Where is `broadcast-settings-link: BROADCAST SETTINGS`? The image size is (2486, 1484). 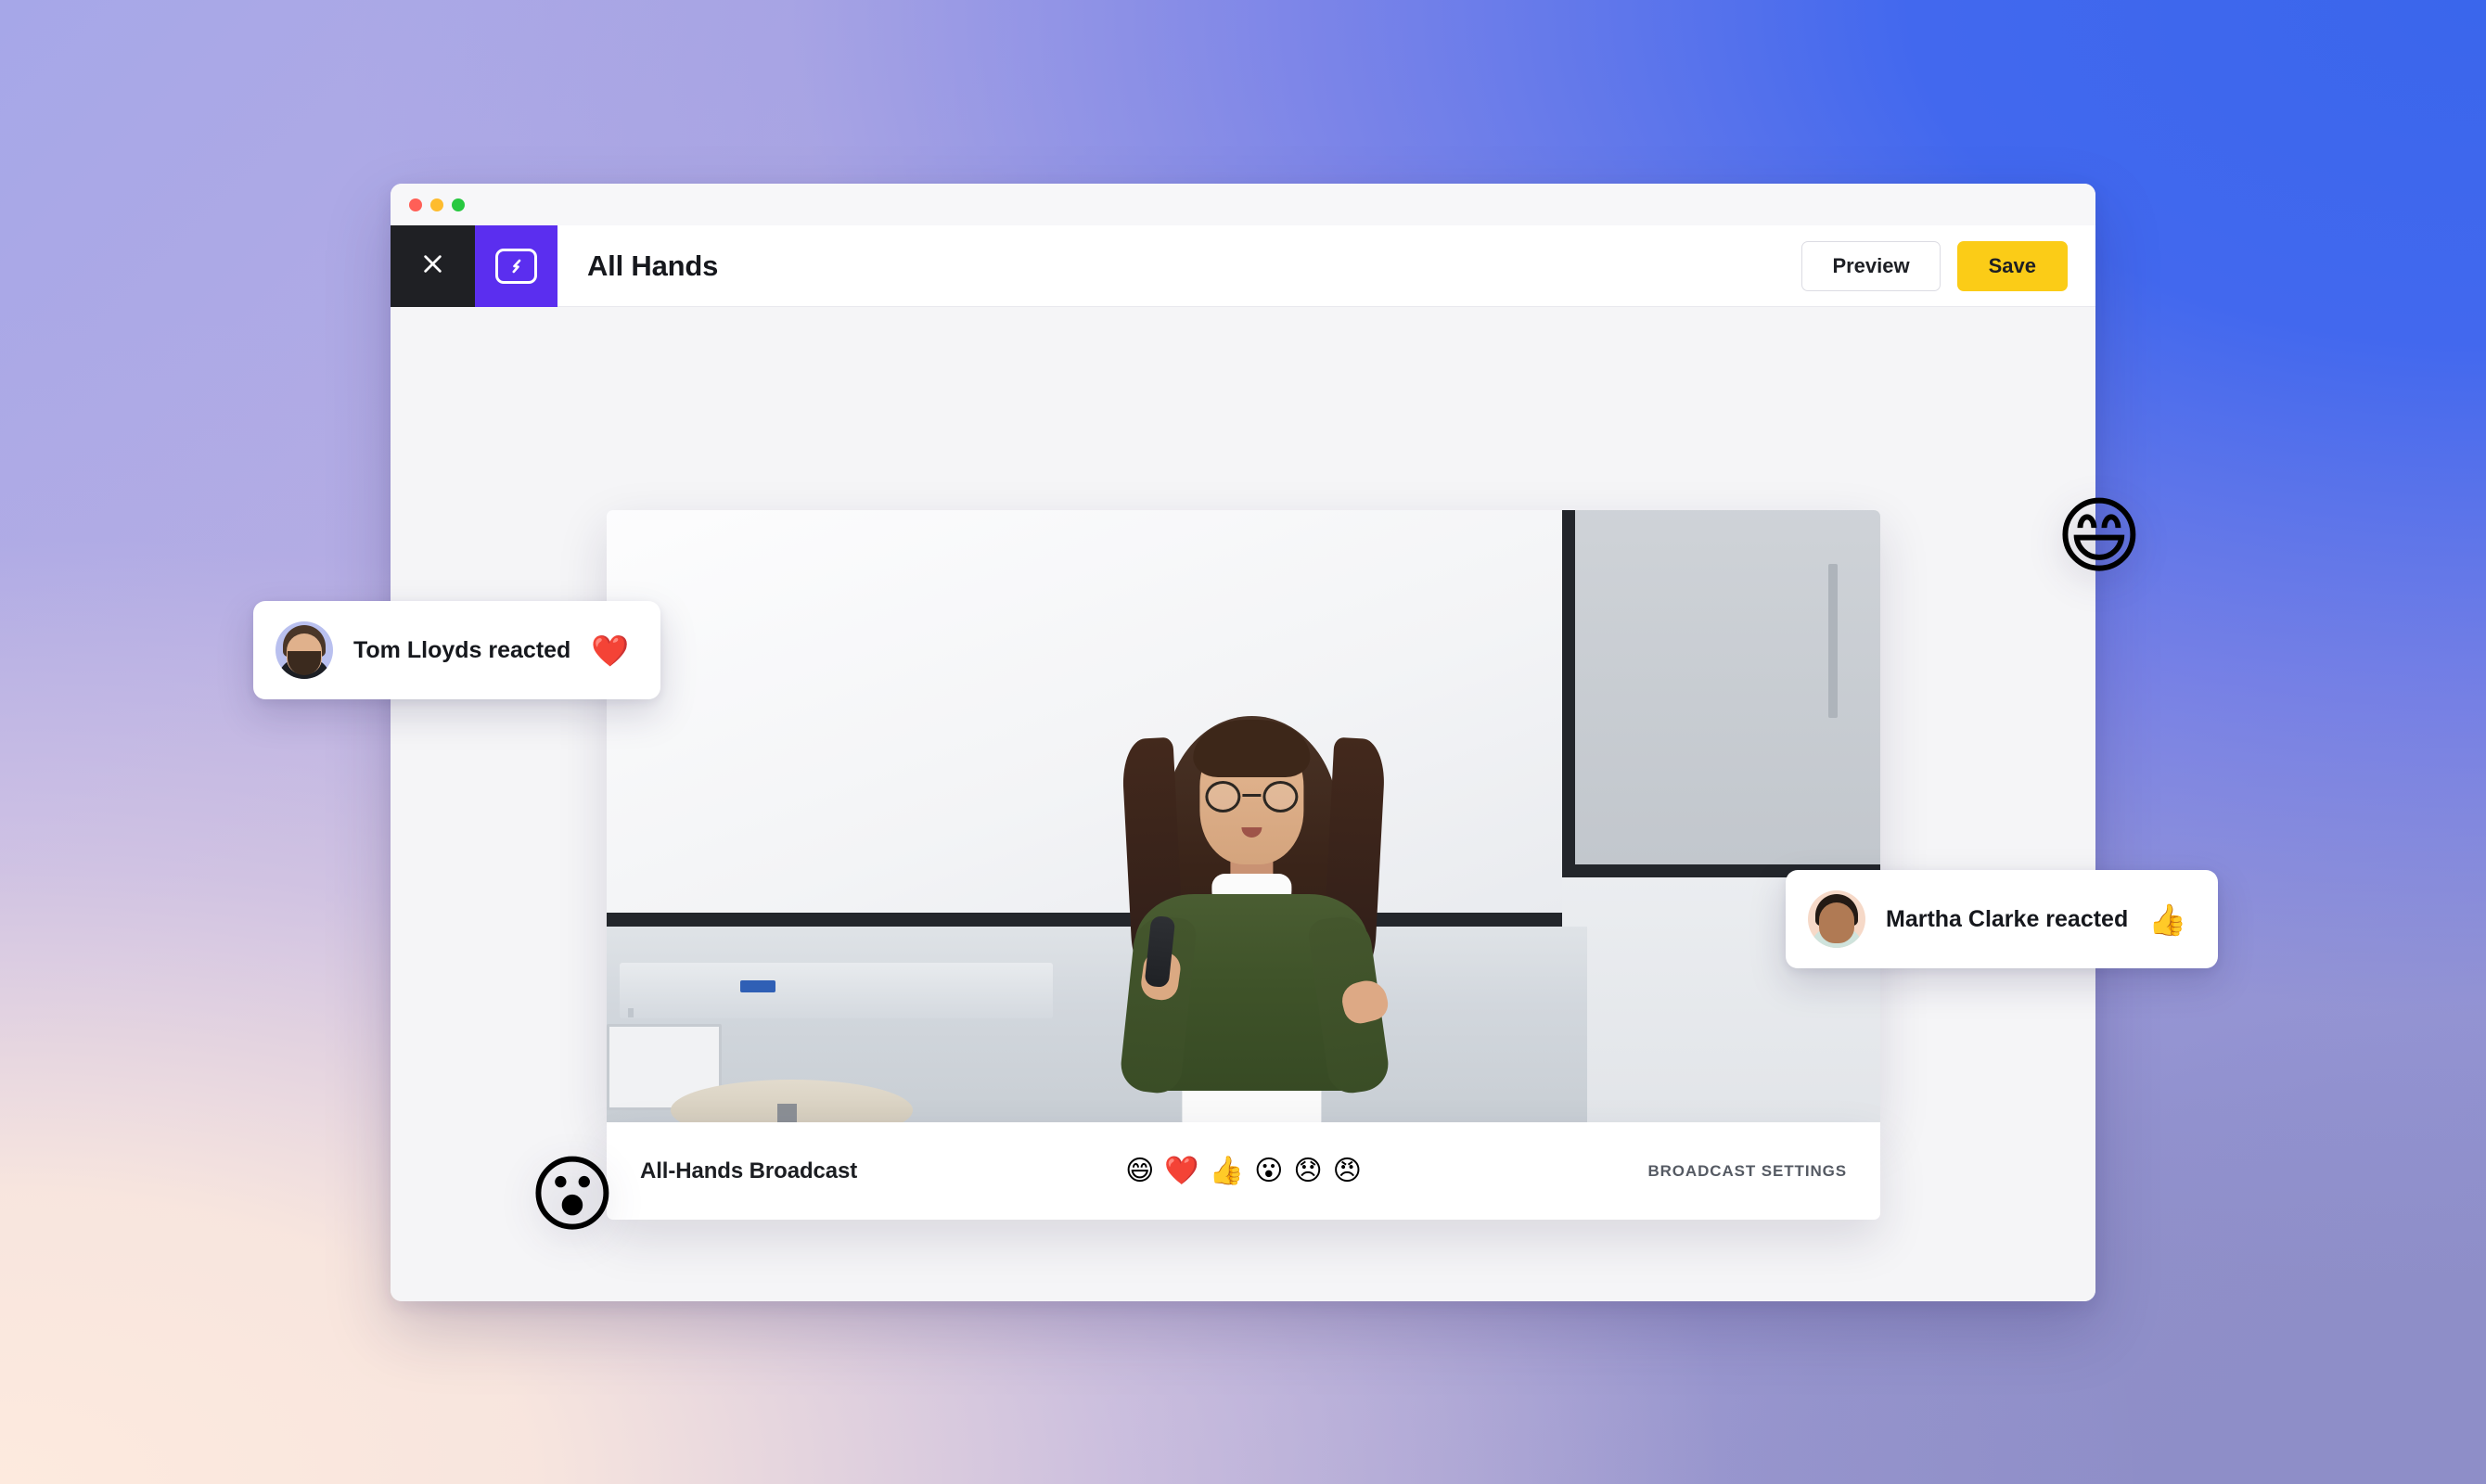 broadcast-settings-link: BROADCAST SETTINGS is located at coordinates (1747, 1171).